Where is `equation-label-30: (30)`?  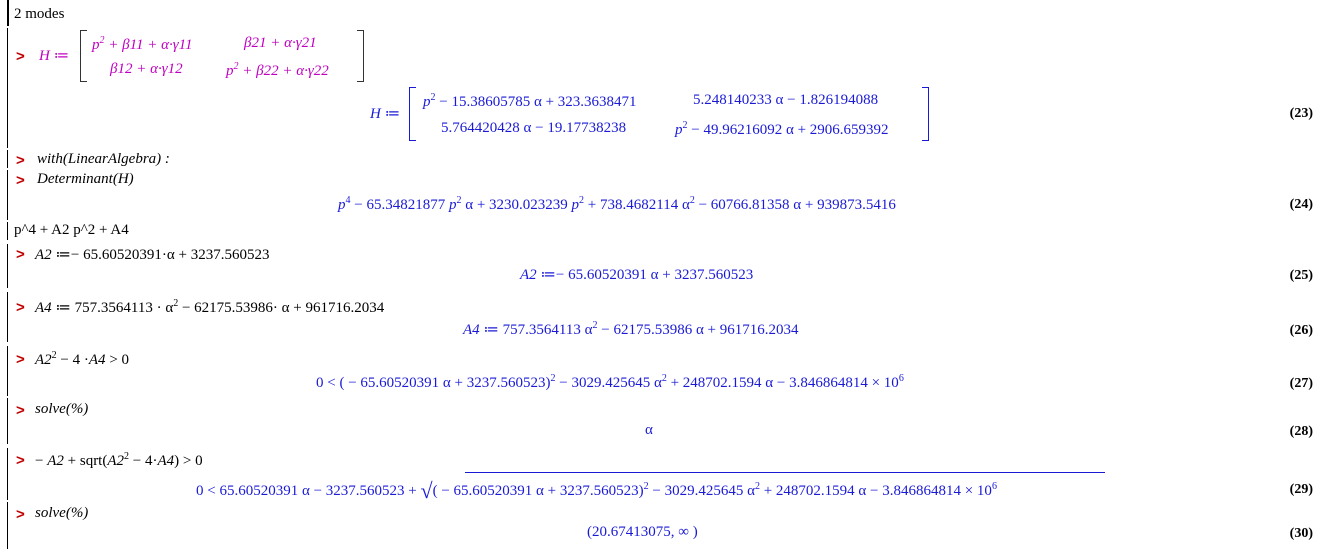
equation-label-30: (30) is located at coordinates (1301, 533).